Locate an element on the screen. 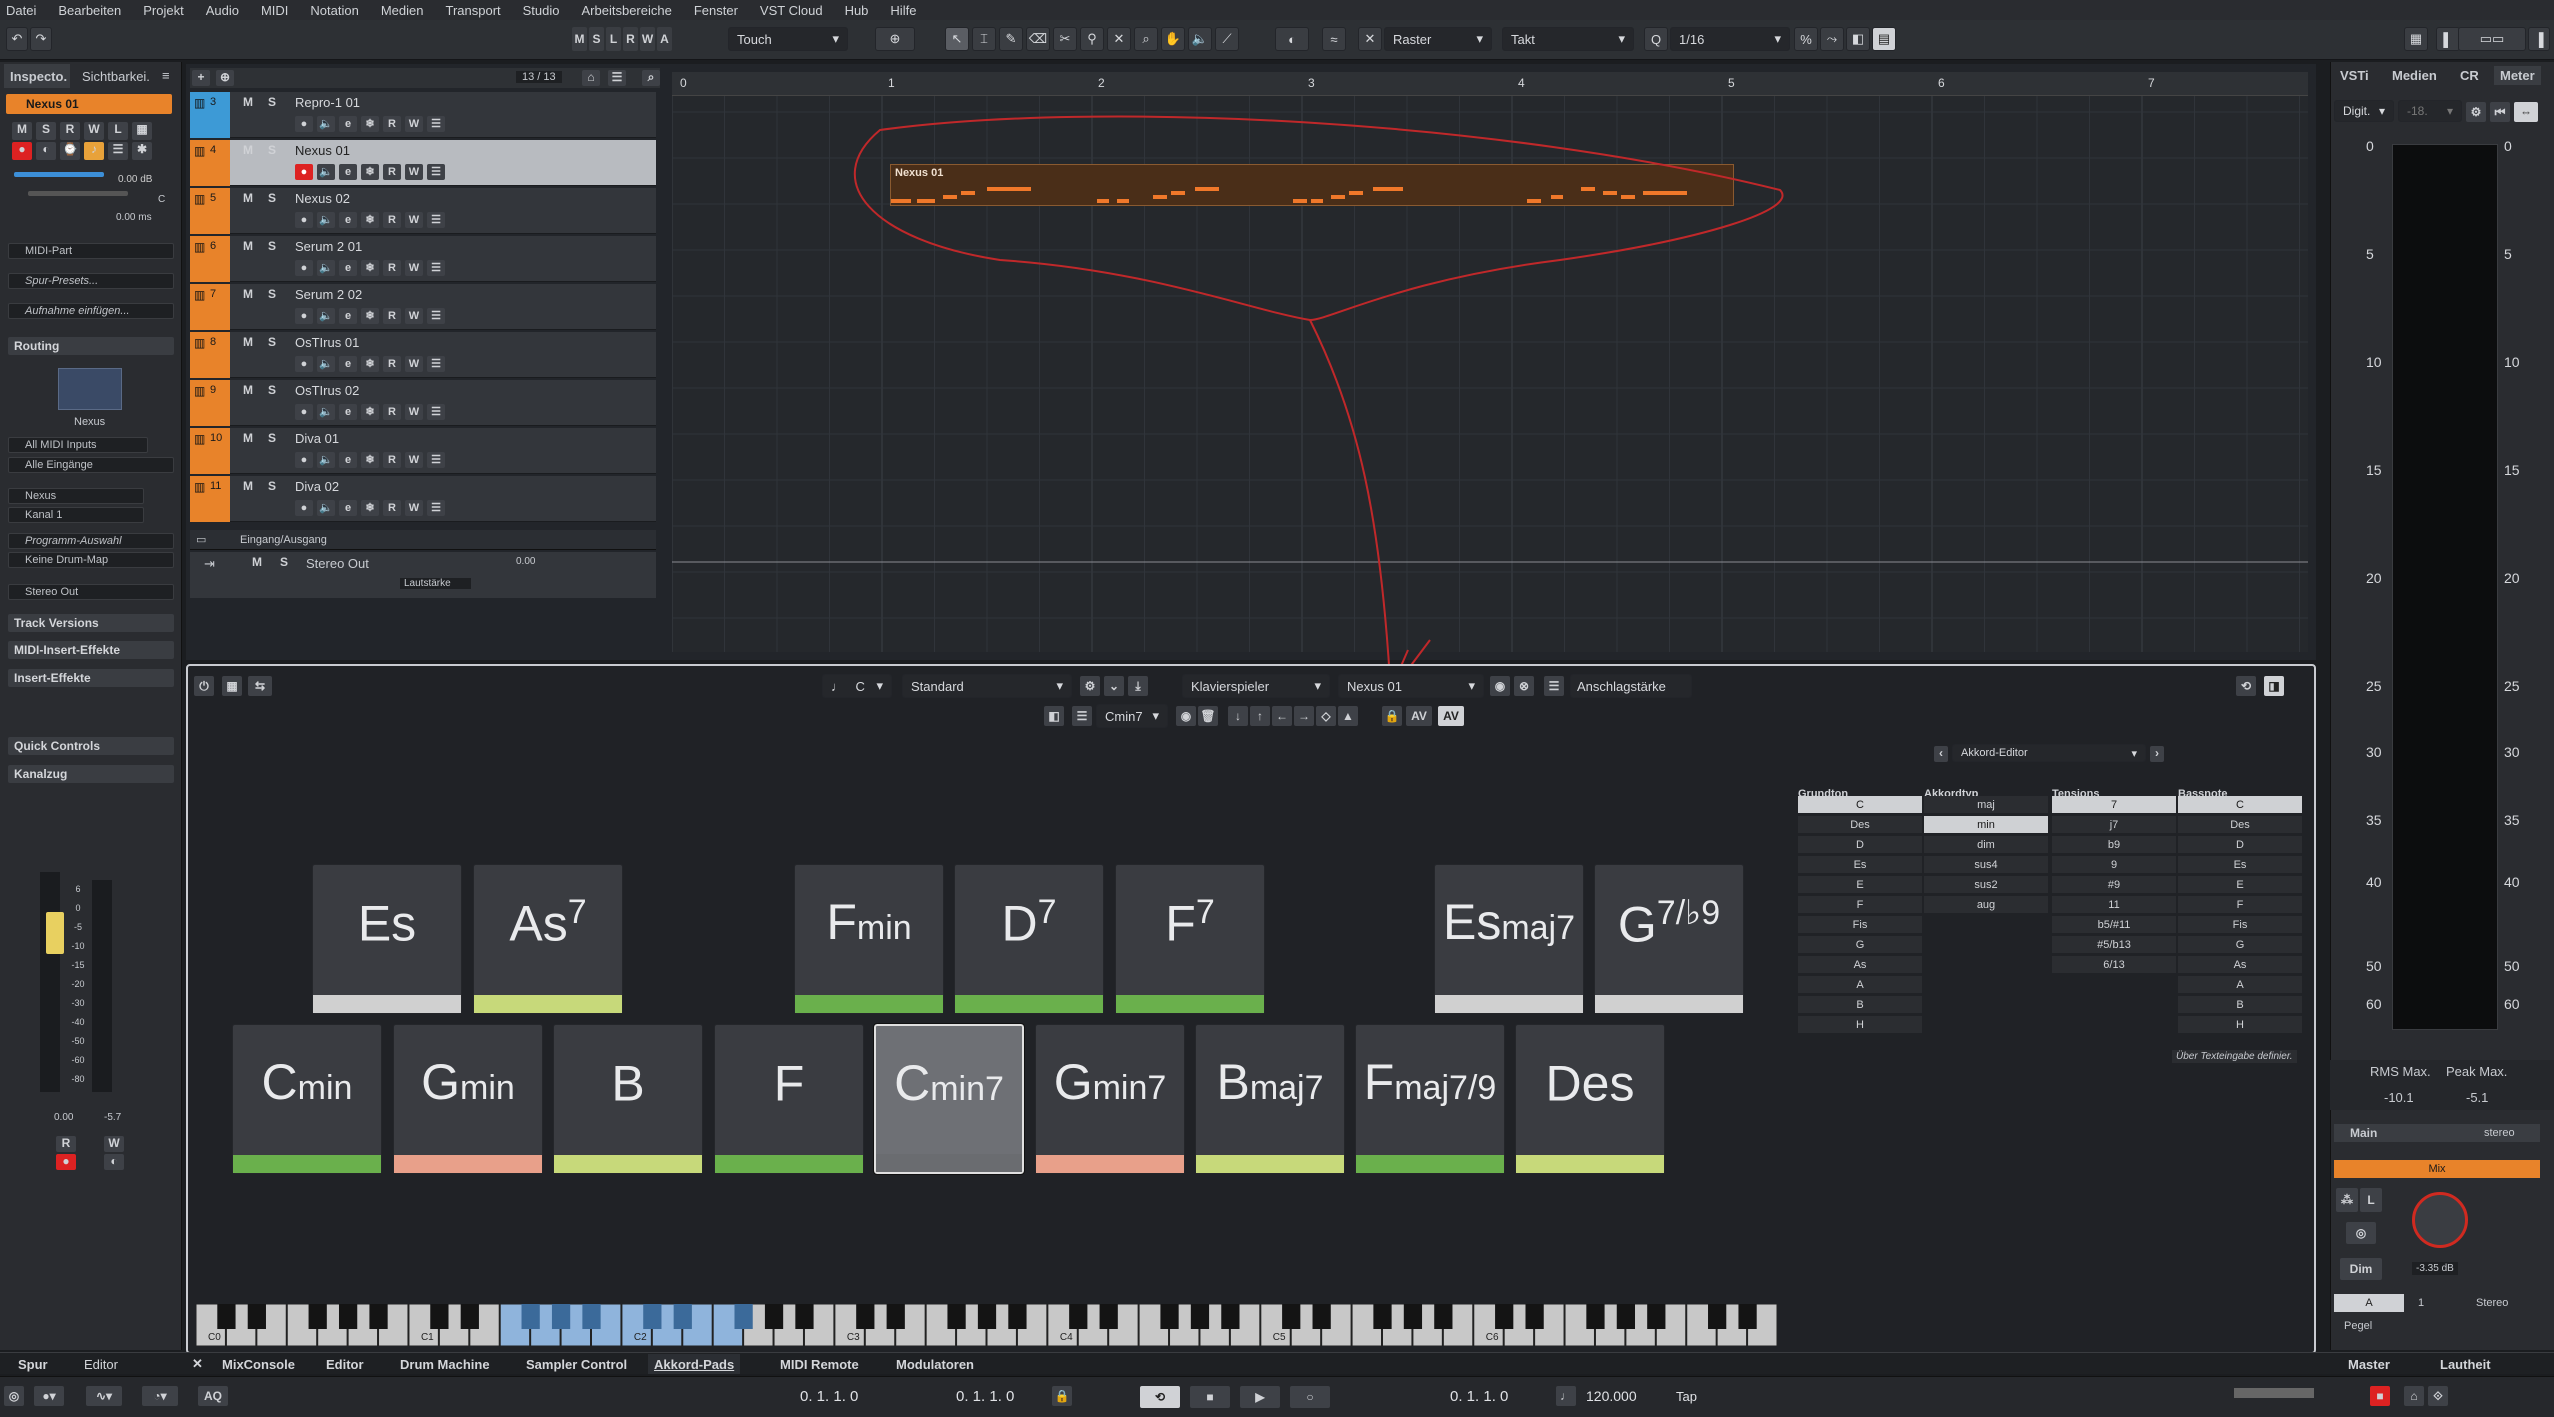  read-button: R is located at coordinates (392, 460).